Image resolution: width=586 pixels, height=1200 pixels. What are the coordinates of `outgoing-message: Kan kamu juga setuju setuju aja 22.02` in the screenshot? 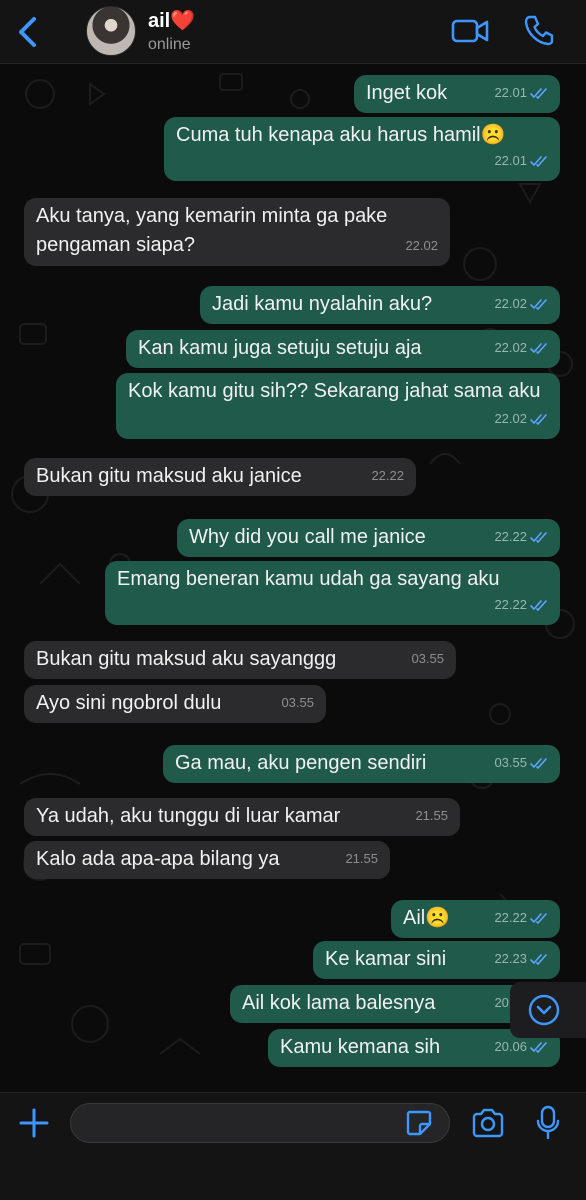 It's located at (343, 349).